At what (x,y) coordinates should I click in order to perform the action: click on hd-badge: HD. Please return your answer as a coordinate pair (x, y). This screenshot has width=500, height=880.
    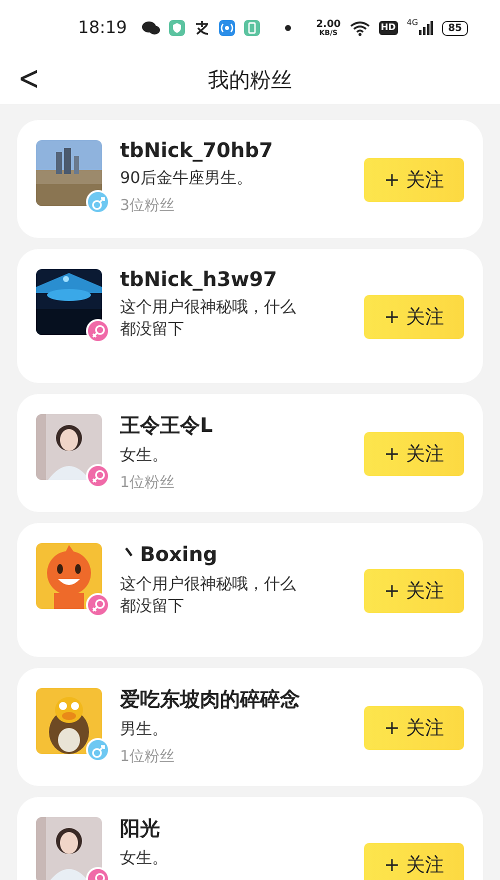
    Looking at the image, I should click on (388, 28).